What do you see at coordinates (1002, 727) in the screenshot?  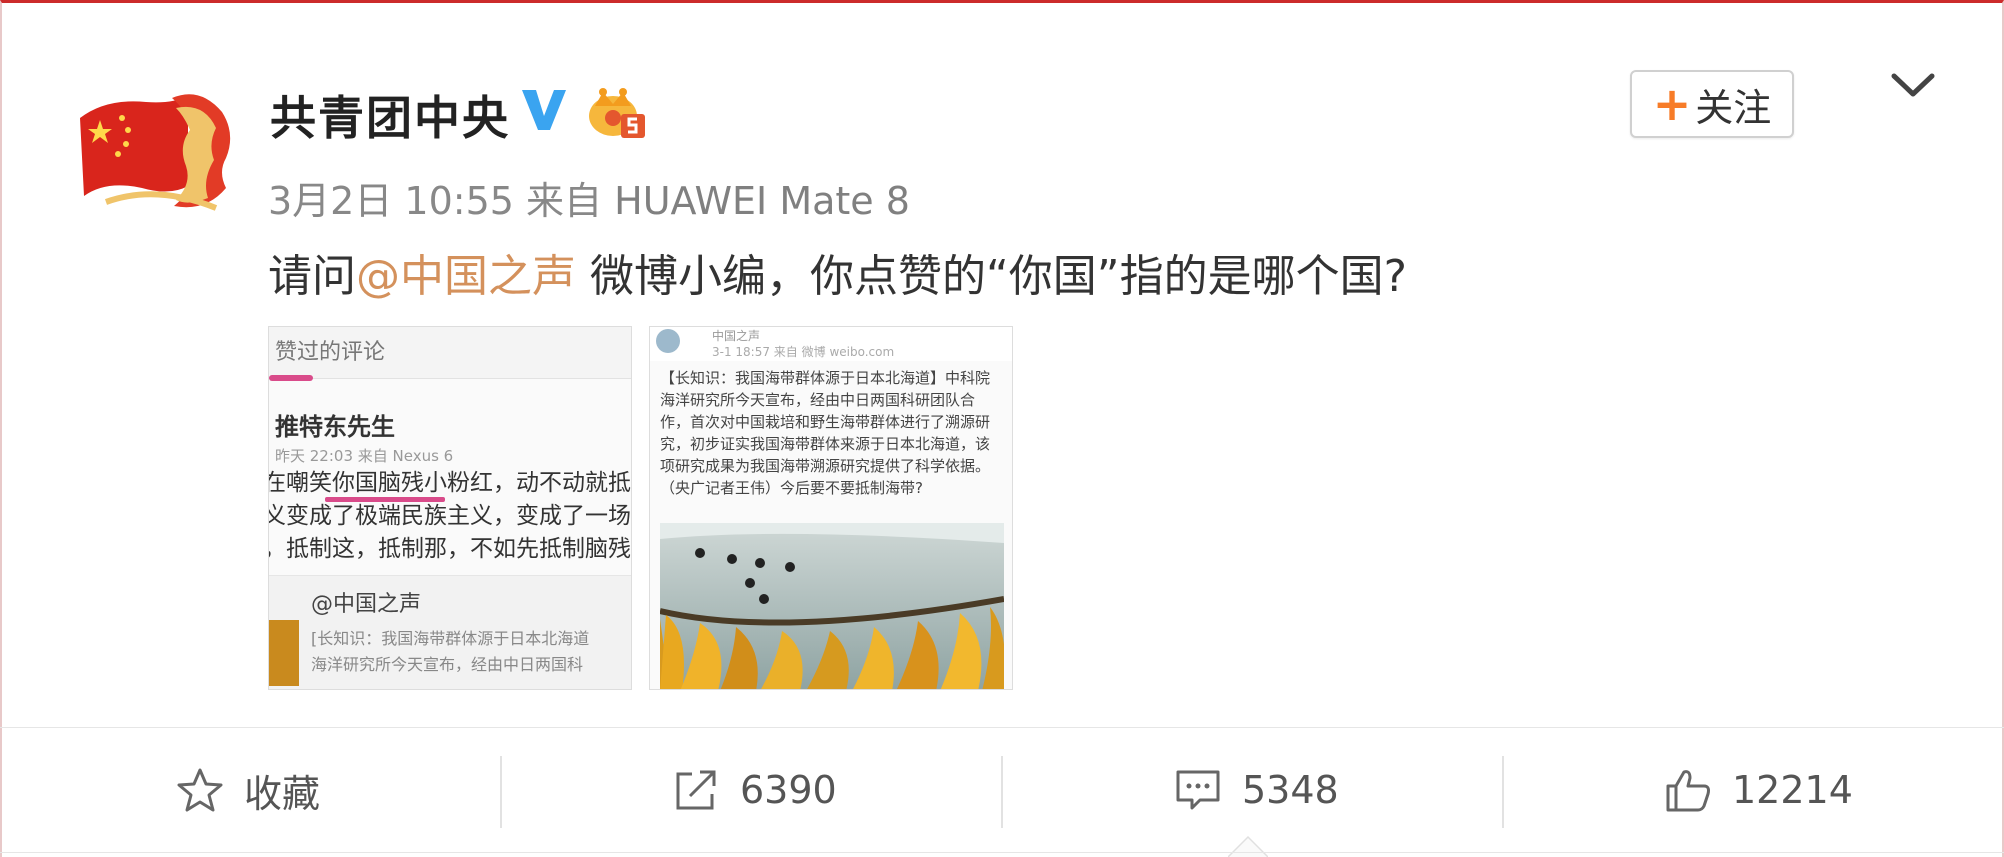 I see `action-bar-top-border` at bounding box center [1002, 727].